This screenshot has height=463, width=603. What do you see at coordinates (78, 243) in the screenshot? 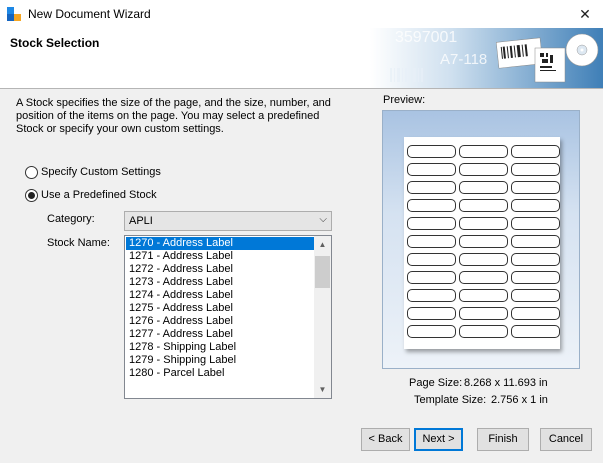
I see `stock-name-label: Stock Name:` at bounding box center [78, 243].